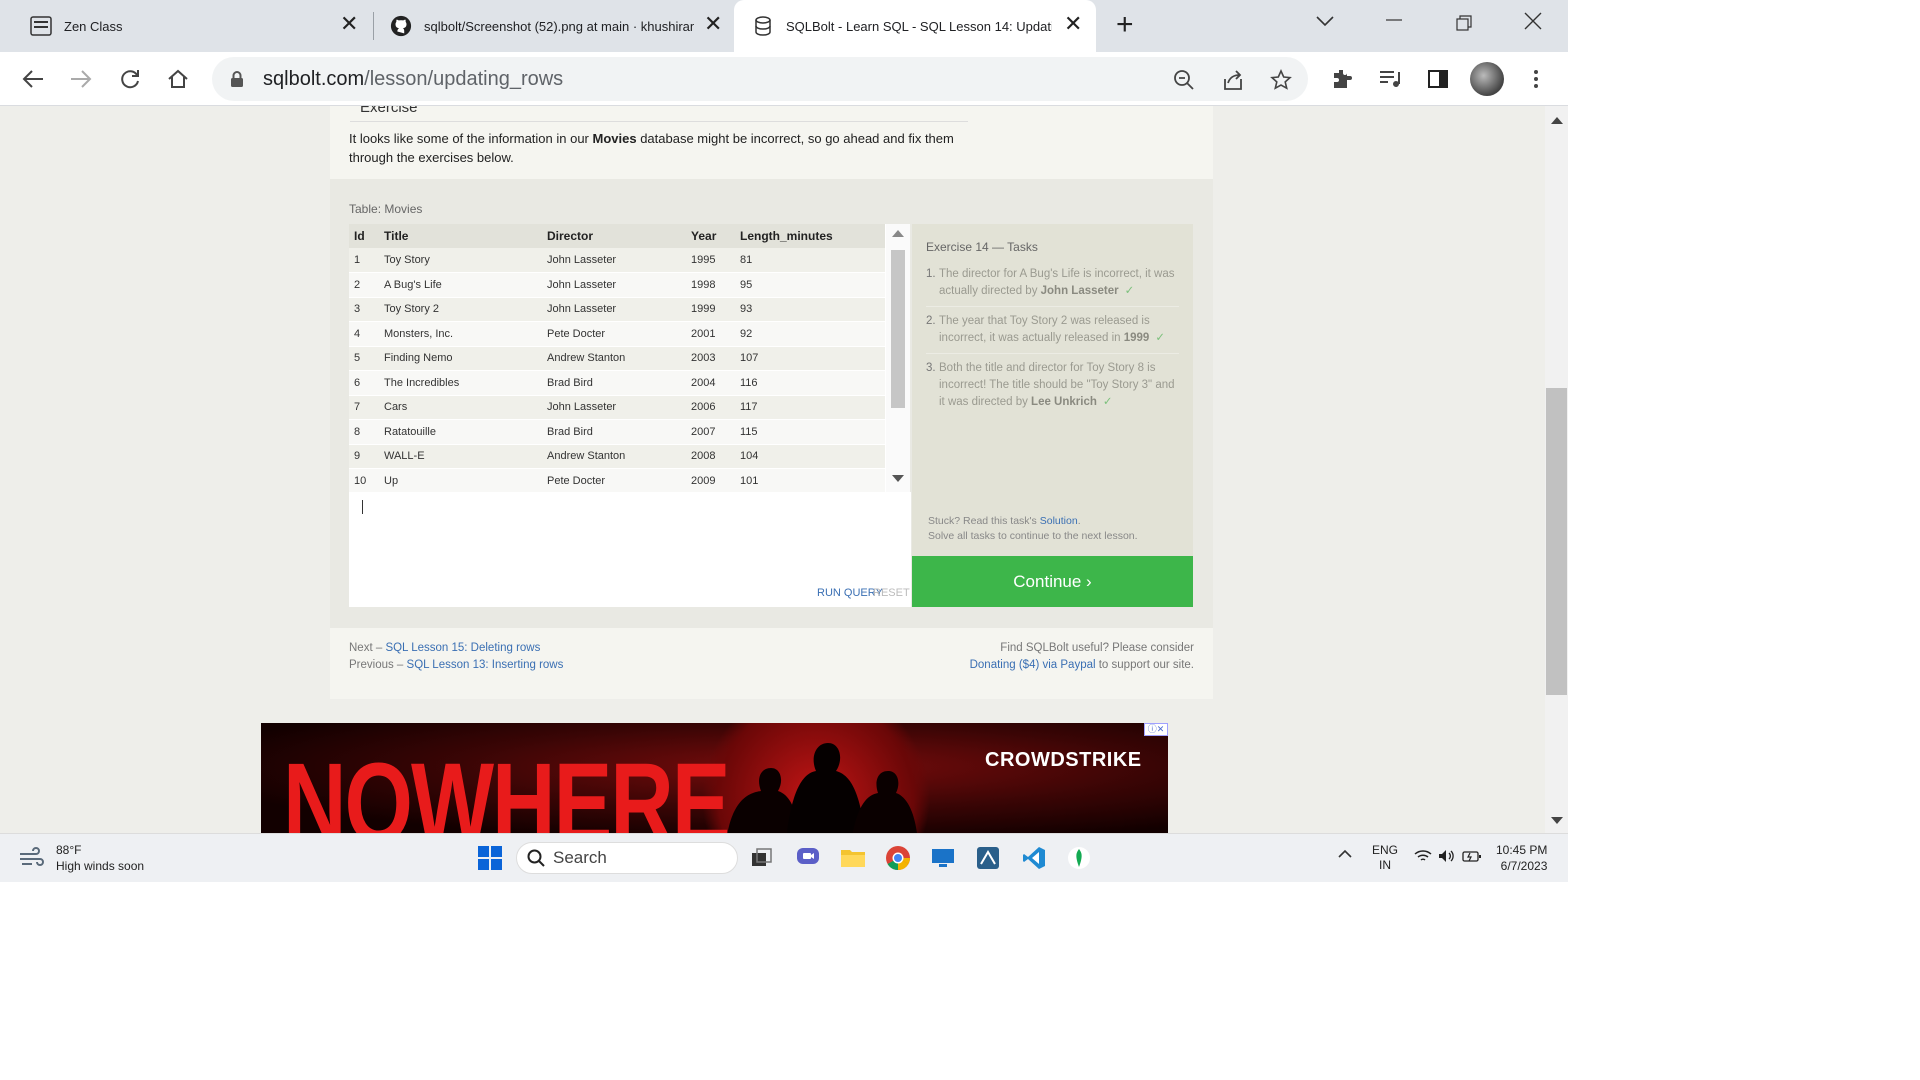  I want to click on weather-widget: 88°F High winds soon, so click(81, 858).